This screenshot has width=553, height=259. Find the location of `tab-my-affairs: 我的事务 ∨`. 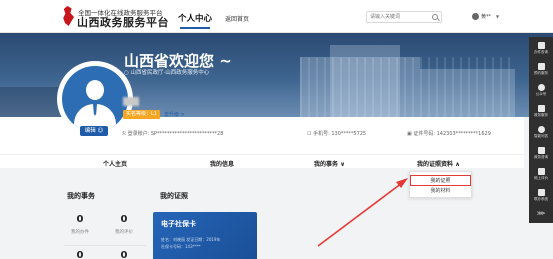

tab-my-affairs: 我的事务 ∨ is located at coordinates (329, 163).